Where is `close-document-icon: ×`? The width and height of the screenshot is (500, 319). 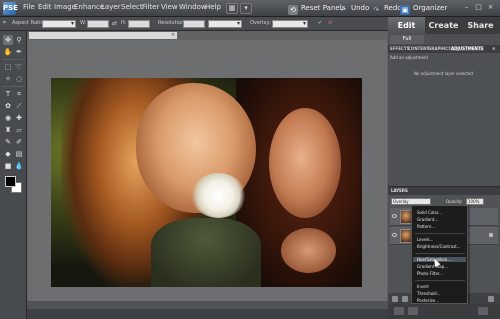 close-document-icon: × is located at coordinates (173, 35).